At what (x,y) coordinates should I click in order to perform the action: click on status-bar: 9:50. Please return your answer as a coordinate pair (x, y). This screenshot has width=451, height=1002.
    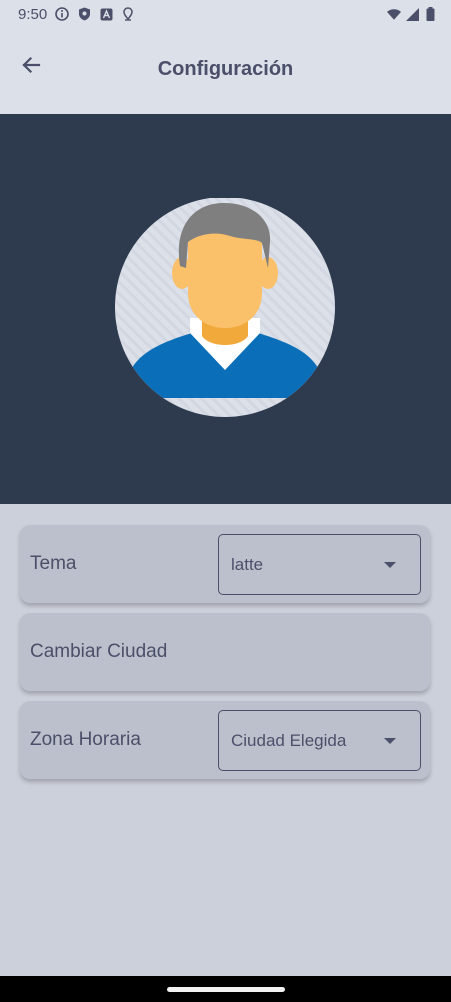
    Looking at the image, I should click on (225, 14).